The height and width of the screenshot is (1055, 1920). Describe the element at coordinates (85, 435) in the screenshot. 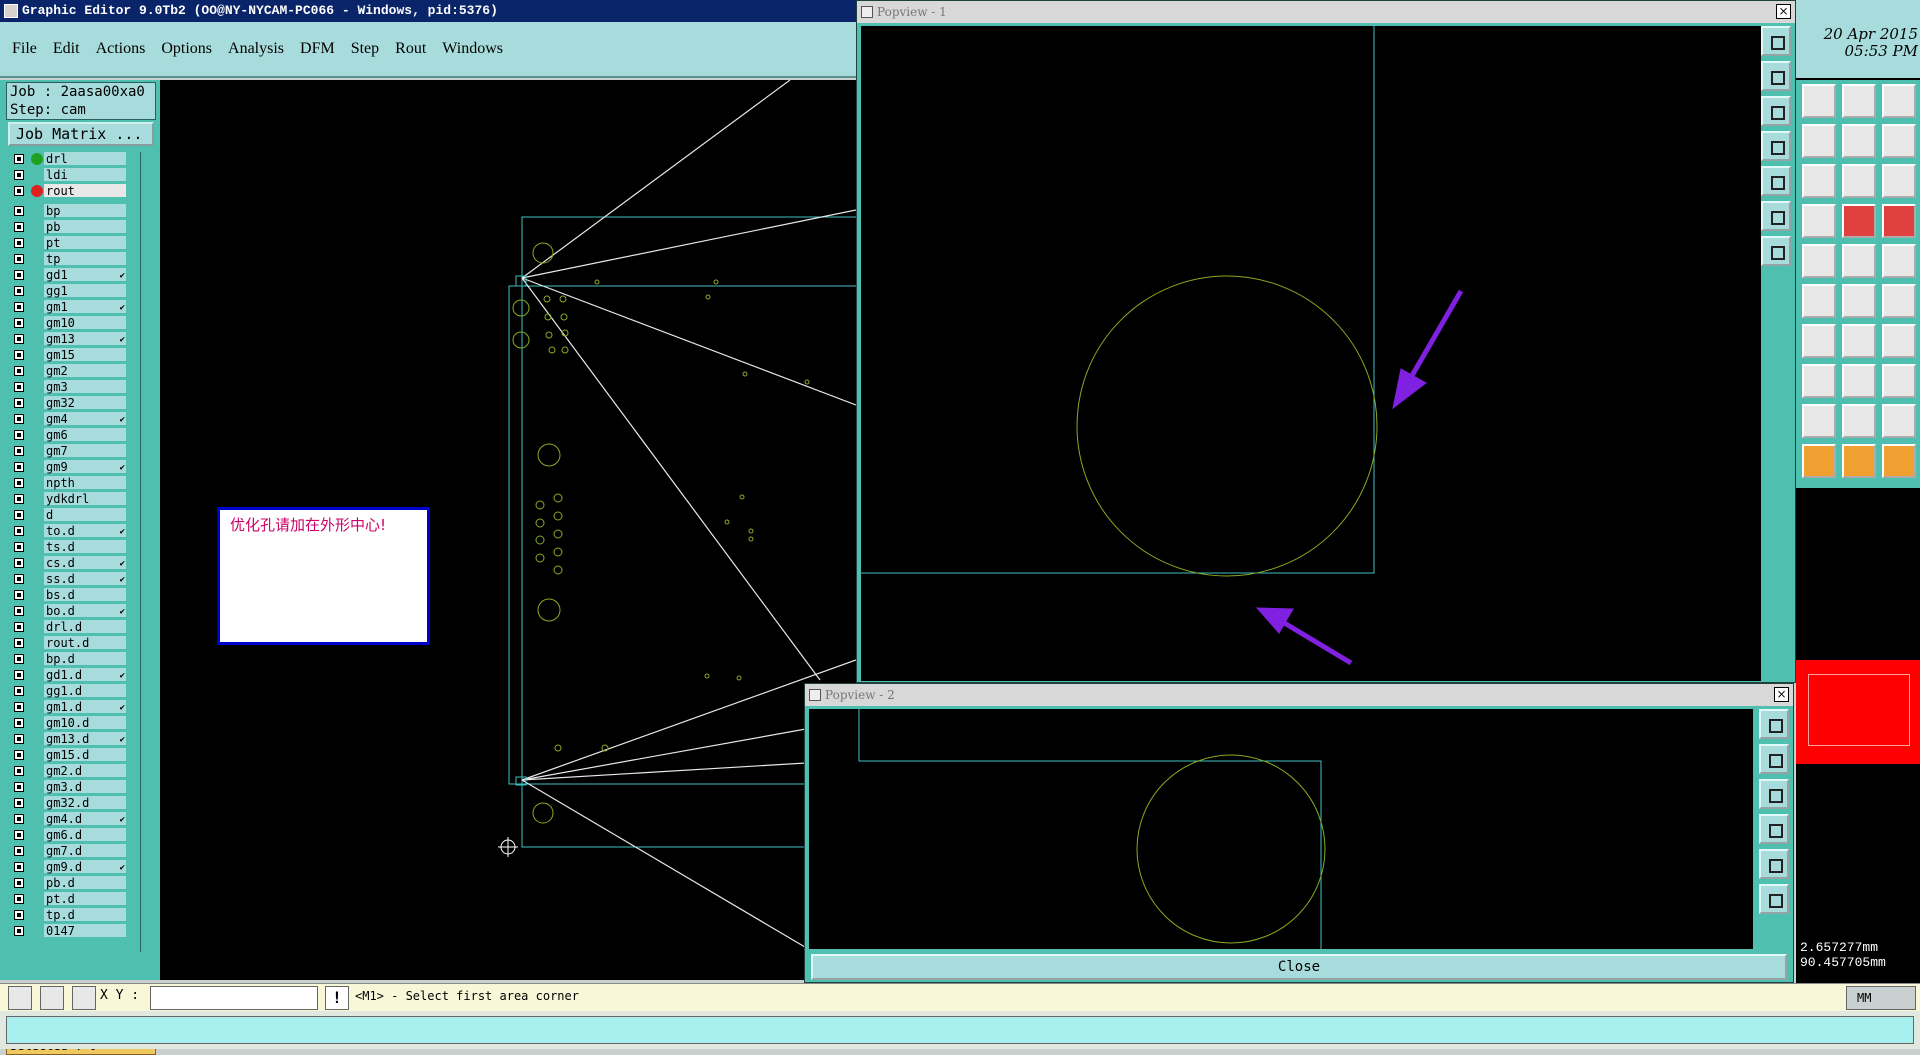

I see `layer-name: gm6` at that location.